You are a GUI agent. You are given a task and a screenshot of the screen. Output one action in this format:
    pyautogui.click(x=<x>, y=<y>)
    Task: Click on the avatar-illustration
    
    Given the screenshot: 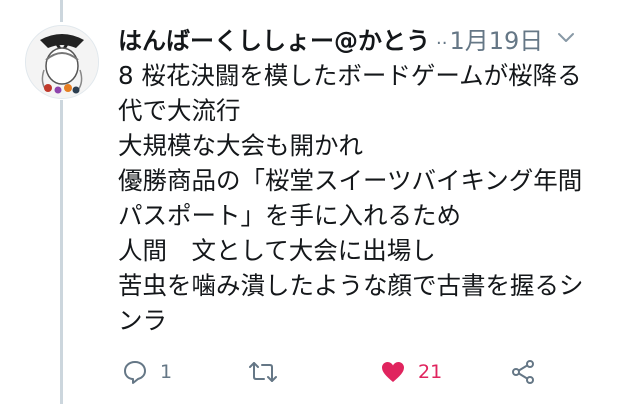 What is the action you would take?
    pyautogui.click(x=62, y=62)
    